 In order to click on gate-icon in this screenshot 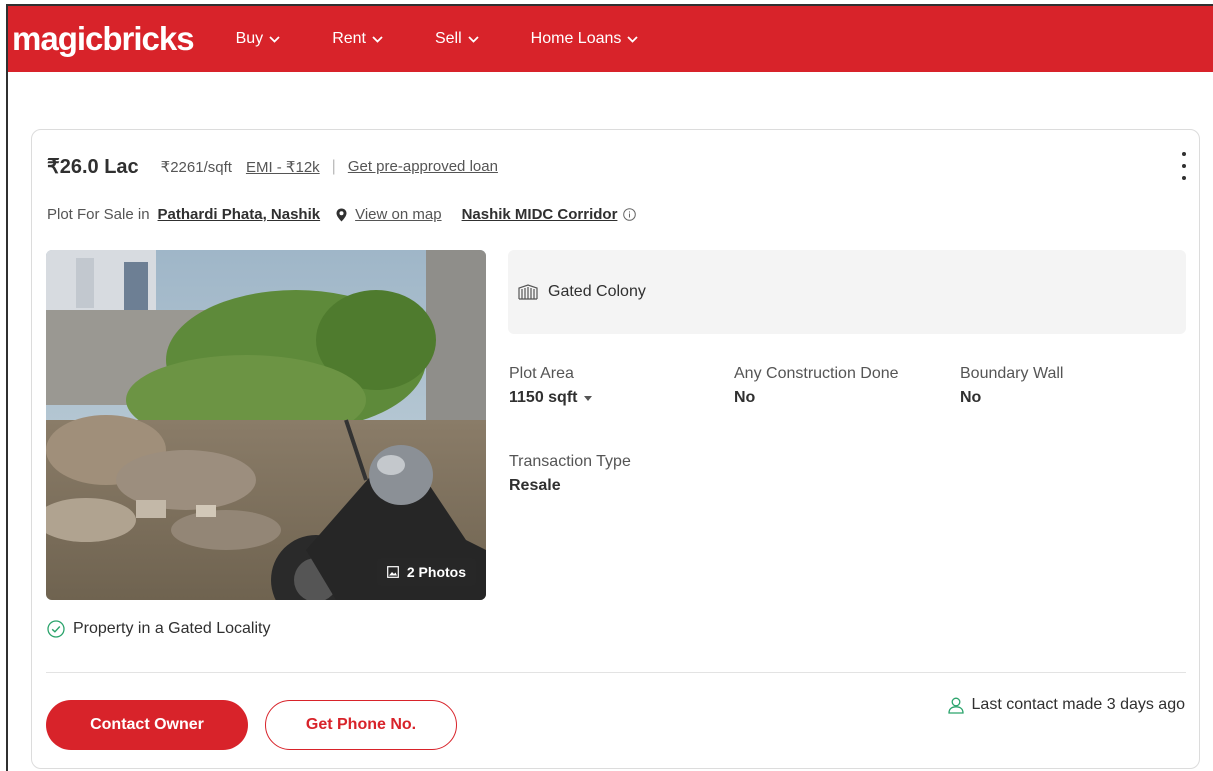, I will do `click(528, 292)`.